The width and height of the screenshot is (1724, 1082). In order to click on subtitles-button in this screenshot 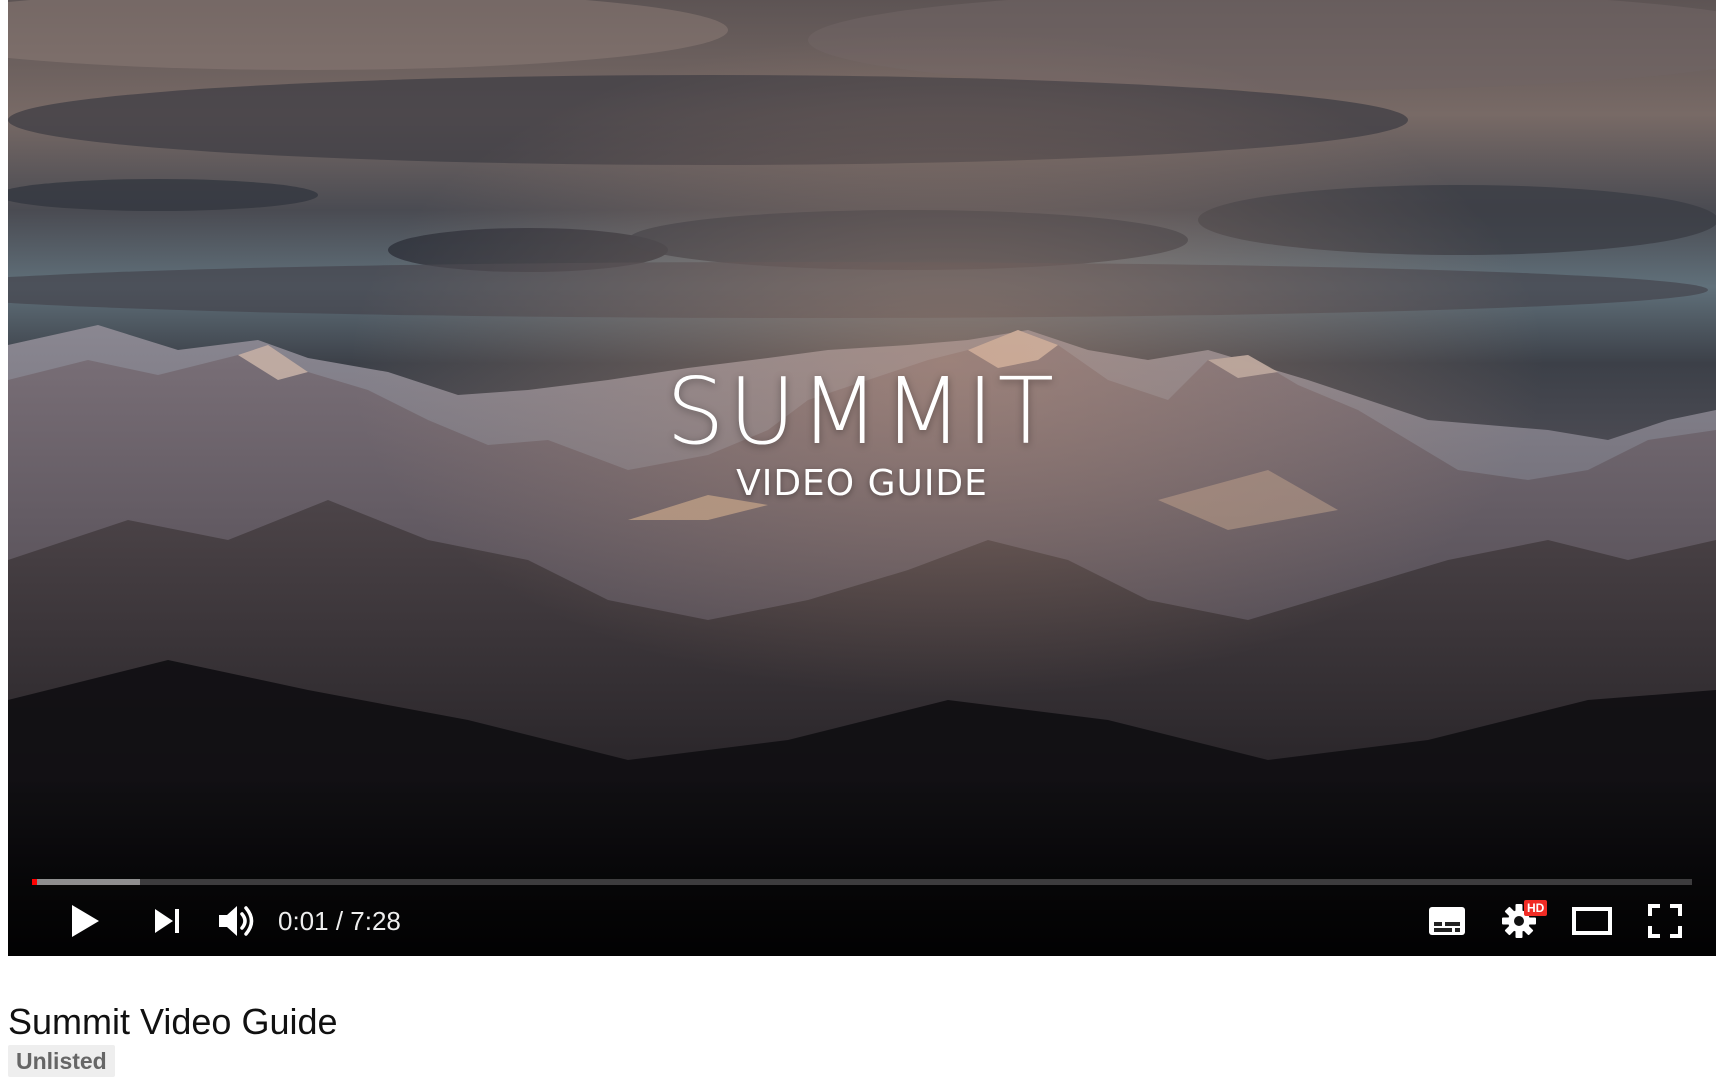, I will do `click(1447, 921)`.